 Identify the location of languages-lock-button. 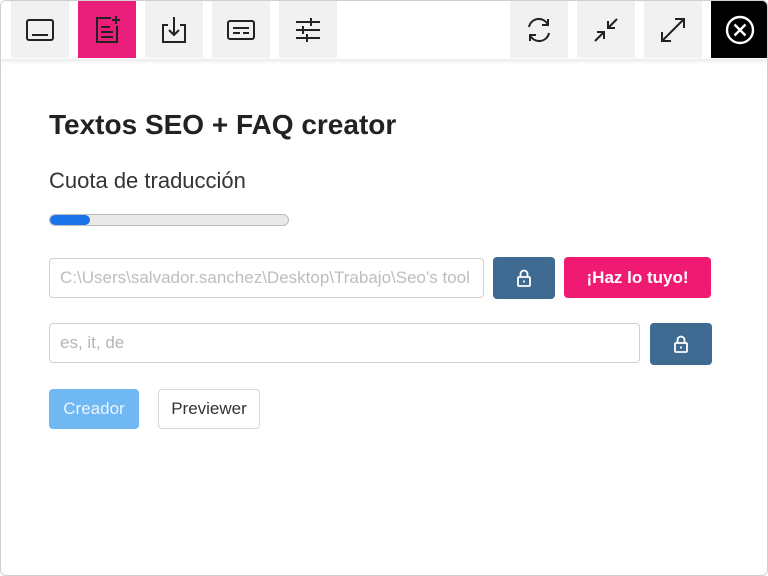
(681, 344).